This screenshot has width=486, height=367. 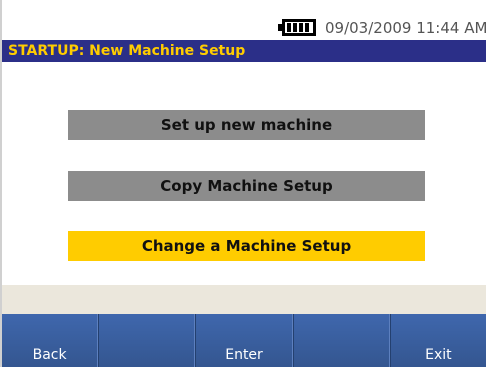 I want to click on change-machine-setup-button: Change a Machine Setup, so click(x=246, y=246).